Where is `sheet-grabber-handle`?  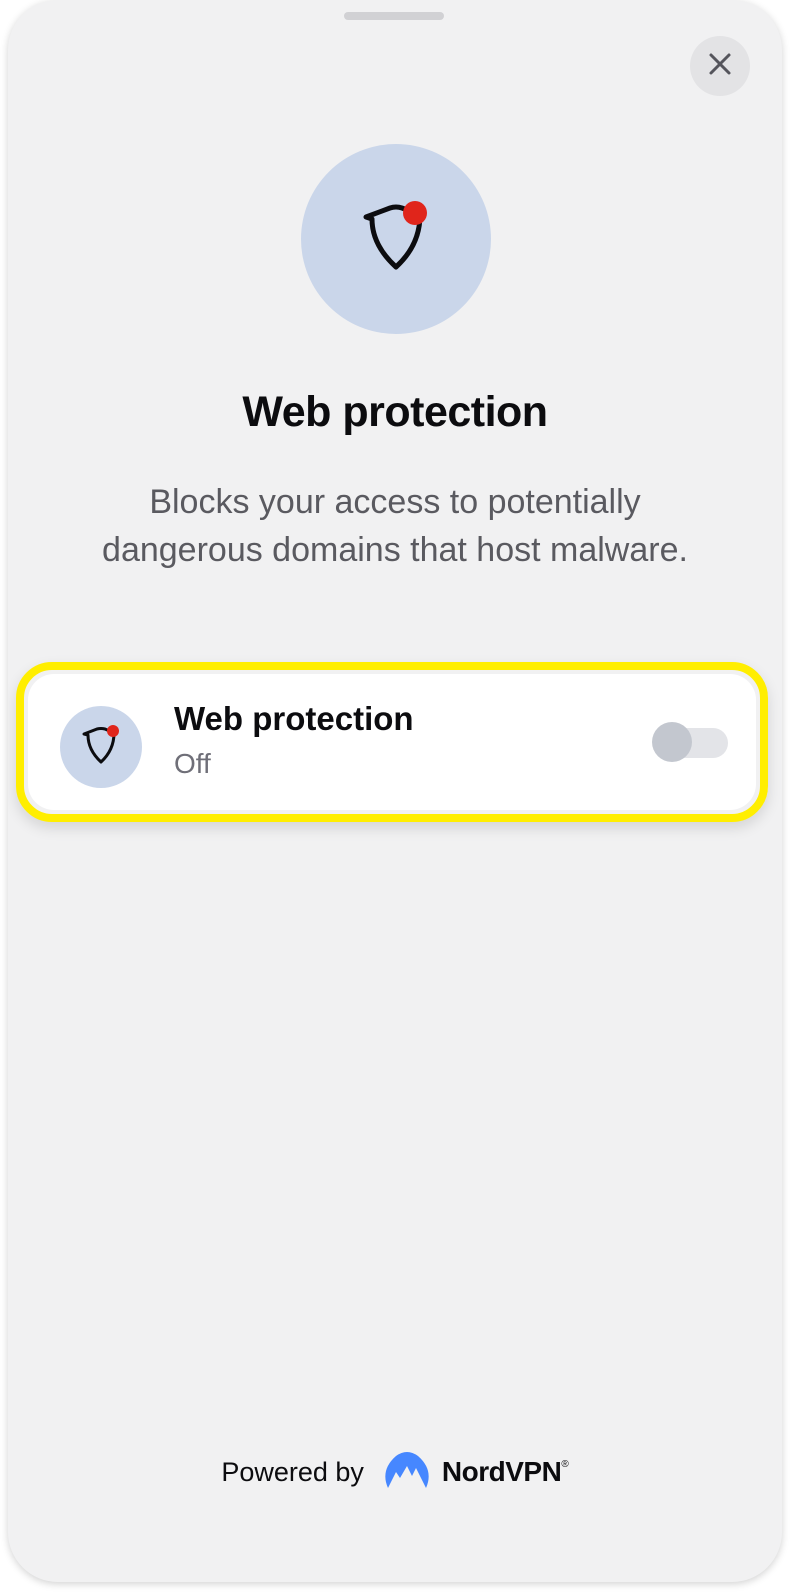
sheet-grabber-handle is located at coordinates (394, 16).